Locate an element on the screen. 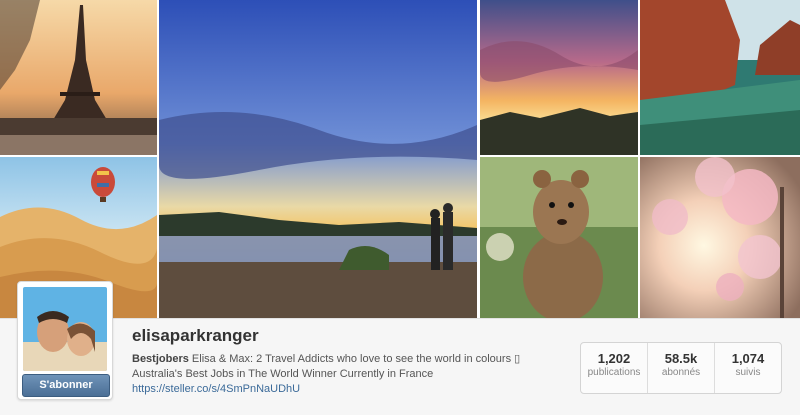  stat-publications: 1,202 publications is located at coordinates (614, 368).